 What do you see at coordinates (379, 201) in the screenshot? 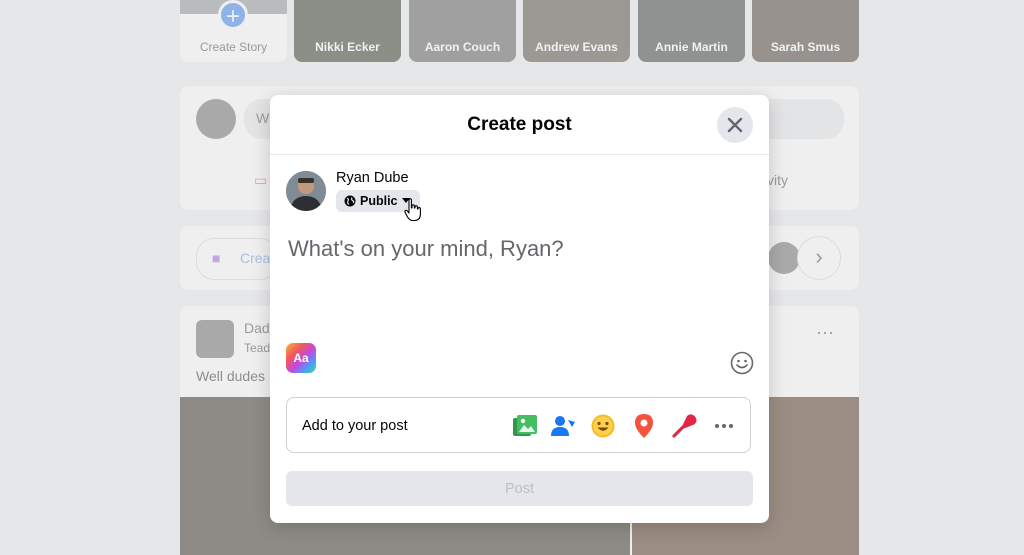
I see `privacy-label: Public` at bounding box center [379, 201].